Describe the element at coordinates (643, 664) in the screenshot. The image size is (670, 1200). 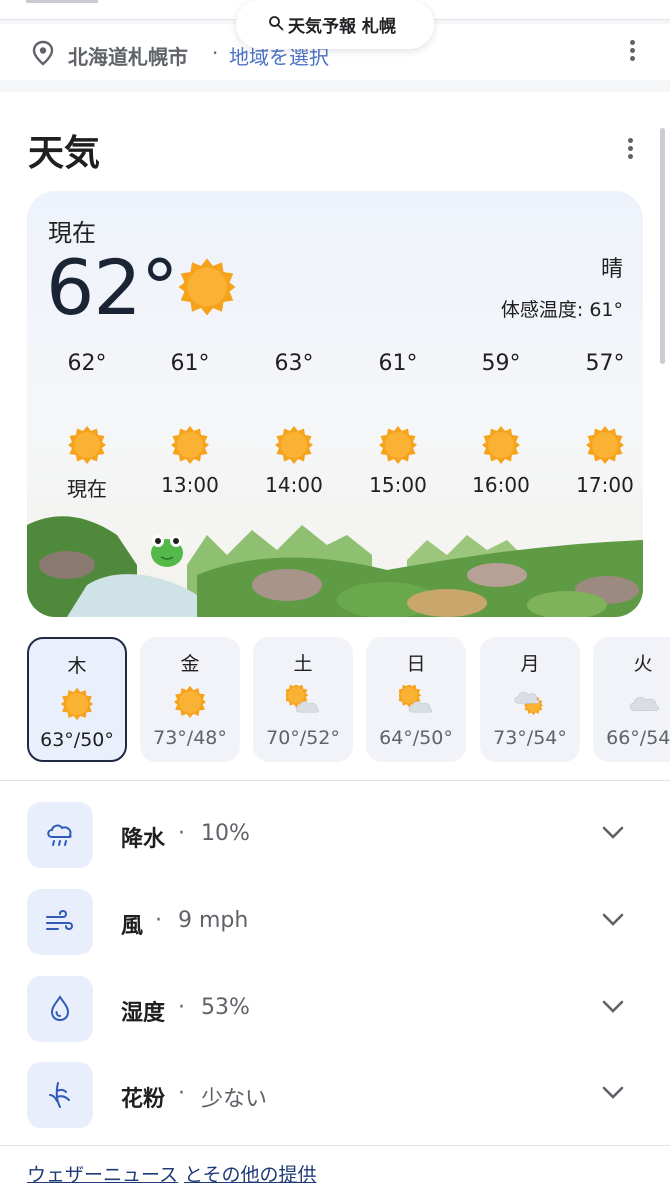
I see `day-name: 火` at that location.